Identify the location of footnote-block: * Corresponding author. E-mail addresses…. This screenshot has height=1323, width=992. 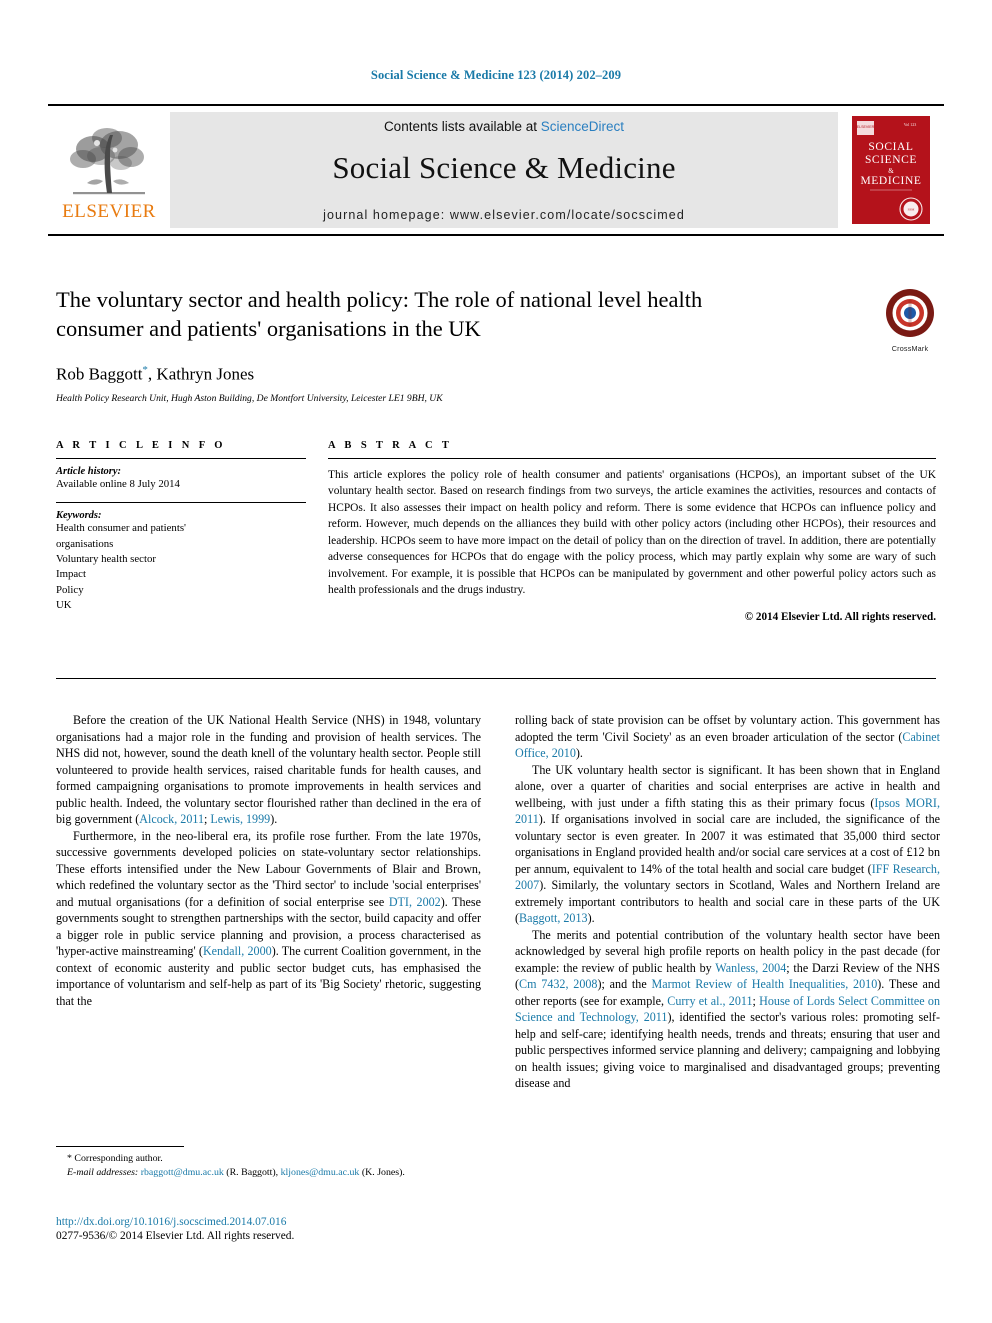
(268, 1163).